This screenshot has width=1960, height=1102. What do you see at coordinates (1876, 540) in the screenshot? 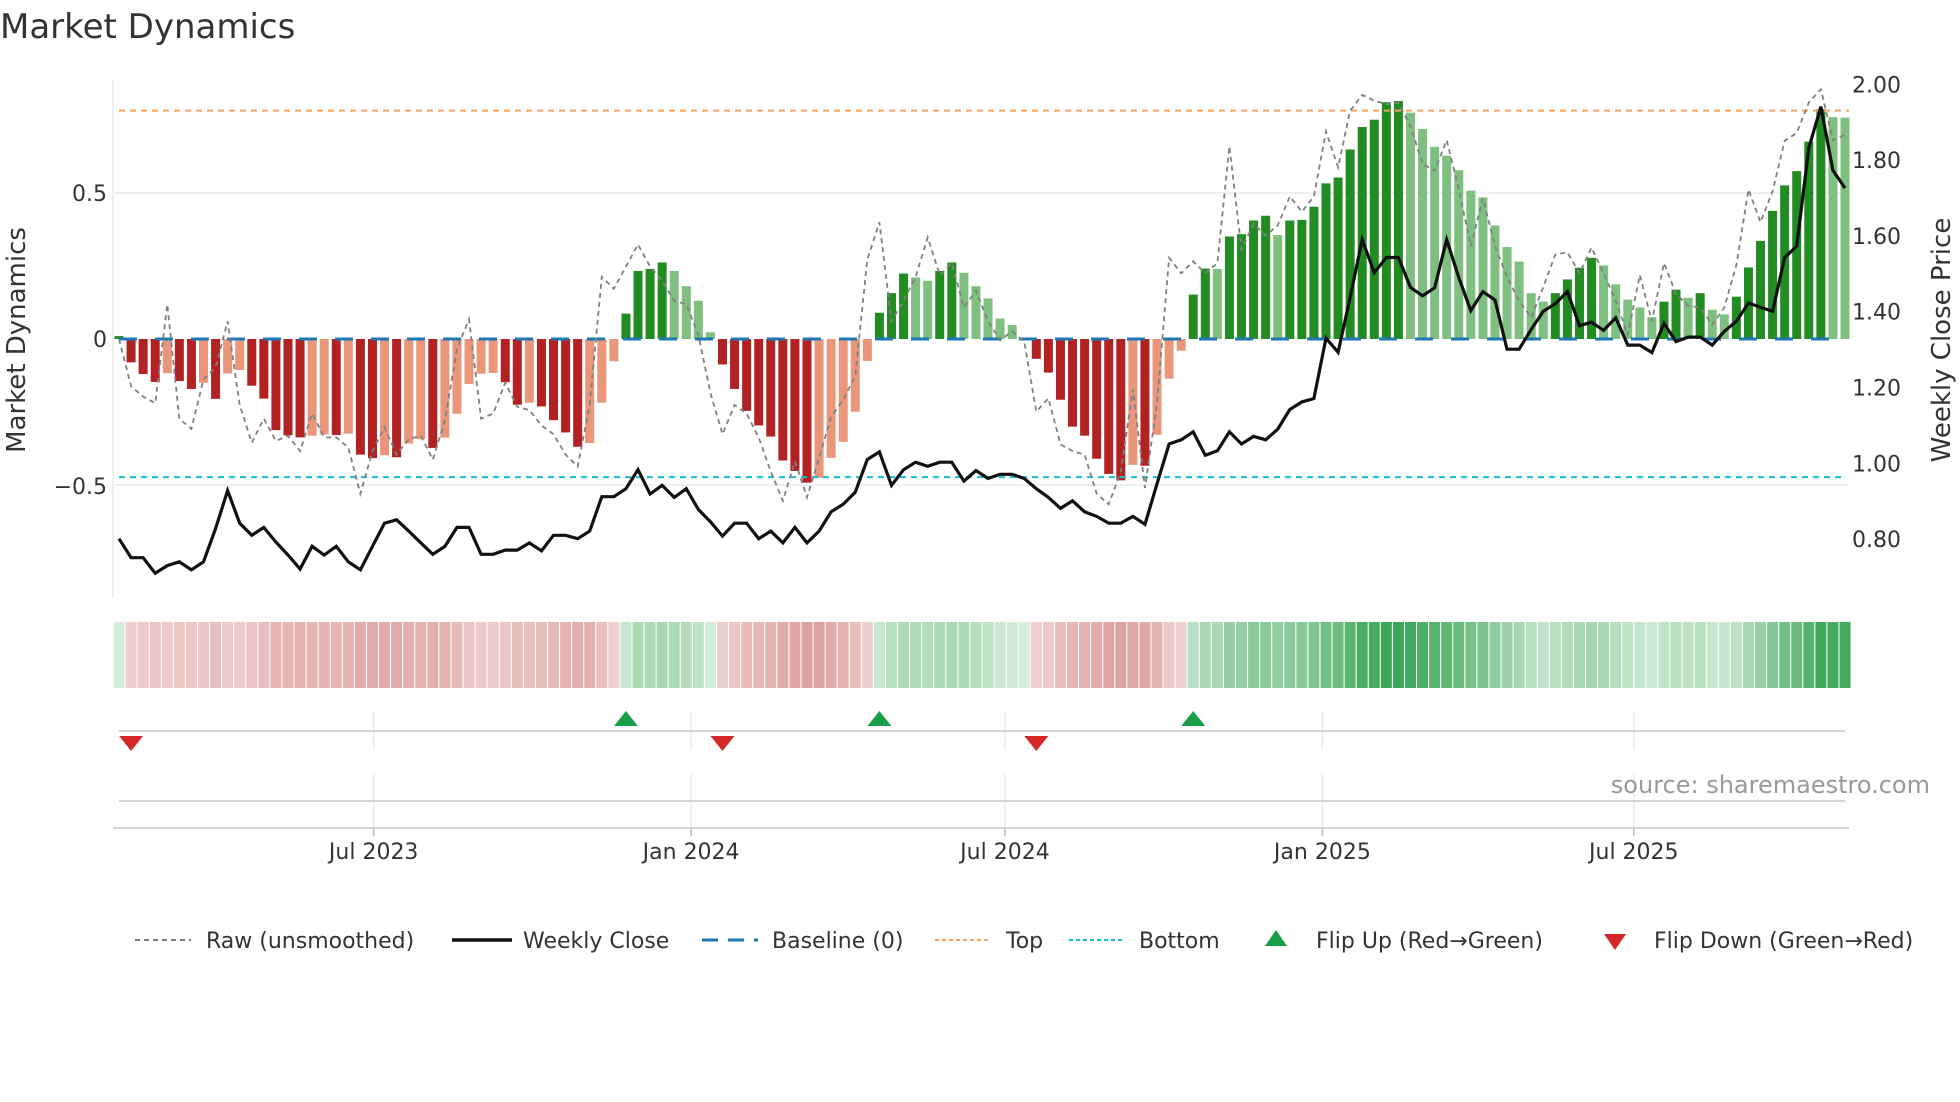
I see `y2tick-label: 0.80` at bounding box center [1876, 540].